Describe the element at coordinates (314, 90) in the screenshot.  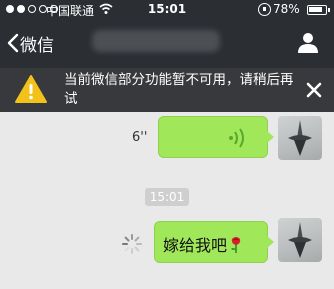
I see `close-icon` at that location.